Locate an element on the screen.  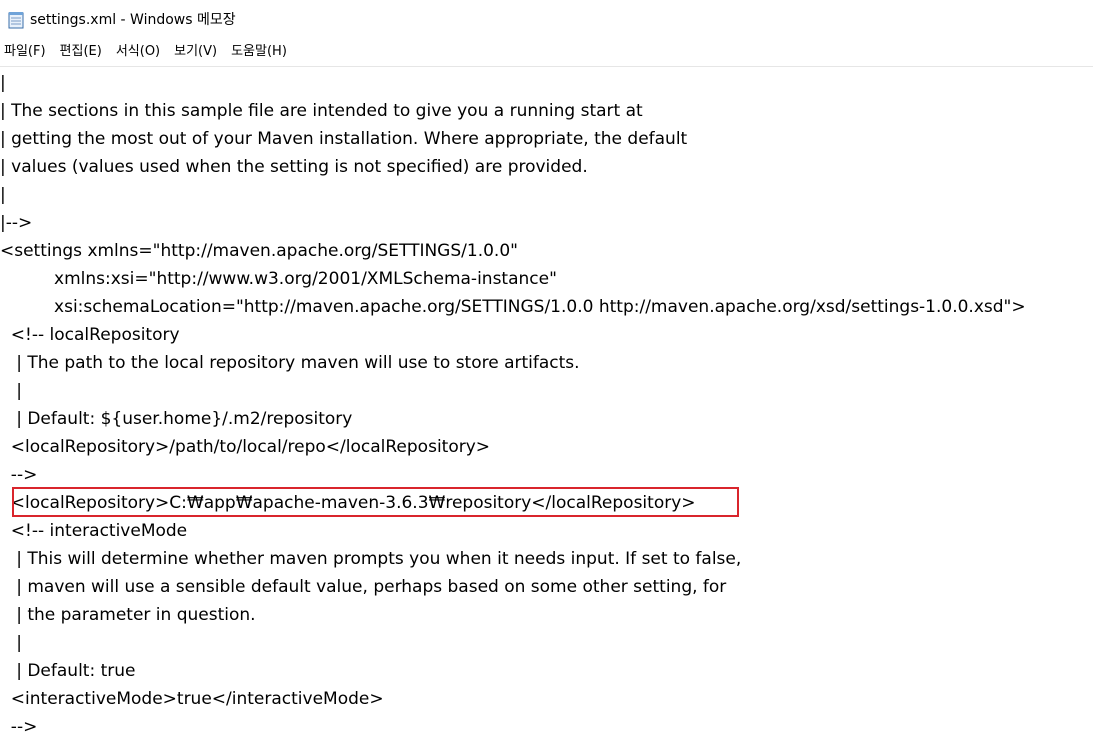
title-bar: settings.xml - Windows 메모장 is located at coordinates (546, 20).